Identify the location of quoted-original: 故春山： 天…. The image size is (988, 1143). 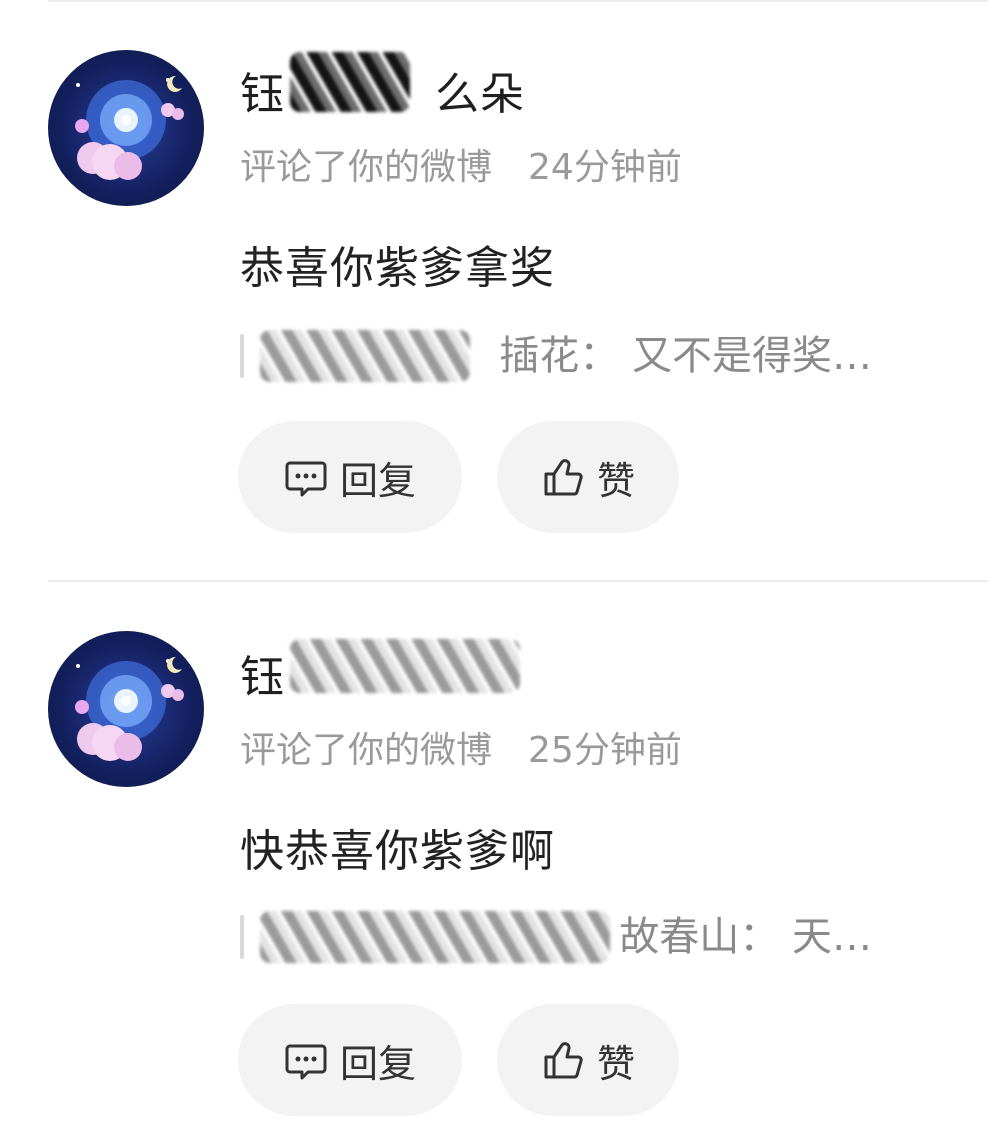
(580, 937).